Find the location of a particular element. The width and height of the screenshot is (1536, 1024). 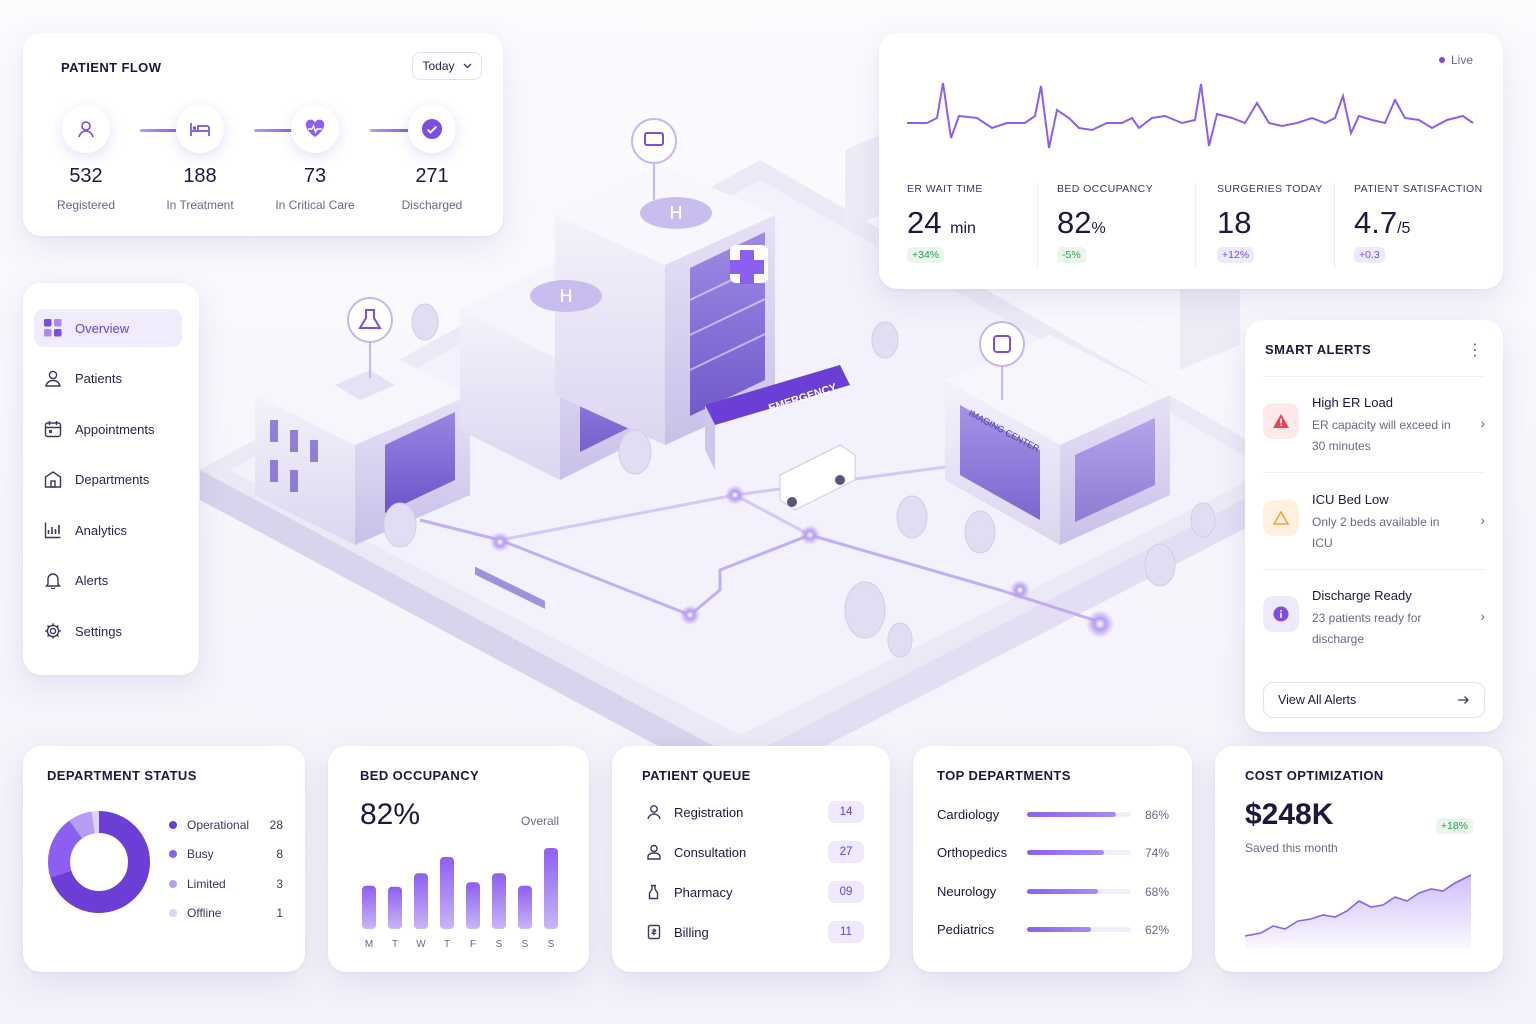

alert-description: 23 patients ready for discharge is located at coordinates (1367, 628).